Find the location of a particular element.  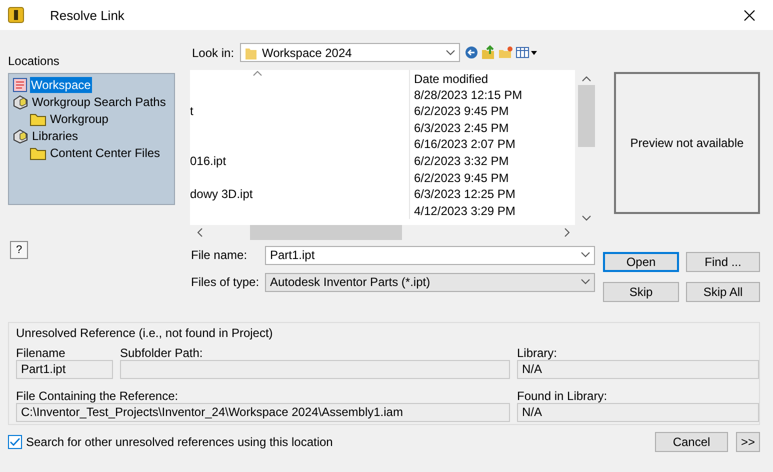

view-menu-icon is located at coordinates (527, 52).